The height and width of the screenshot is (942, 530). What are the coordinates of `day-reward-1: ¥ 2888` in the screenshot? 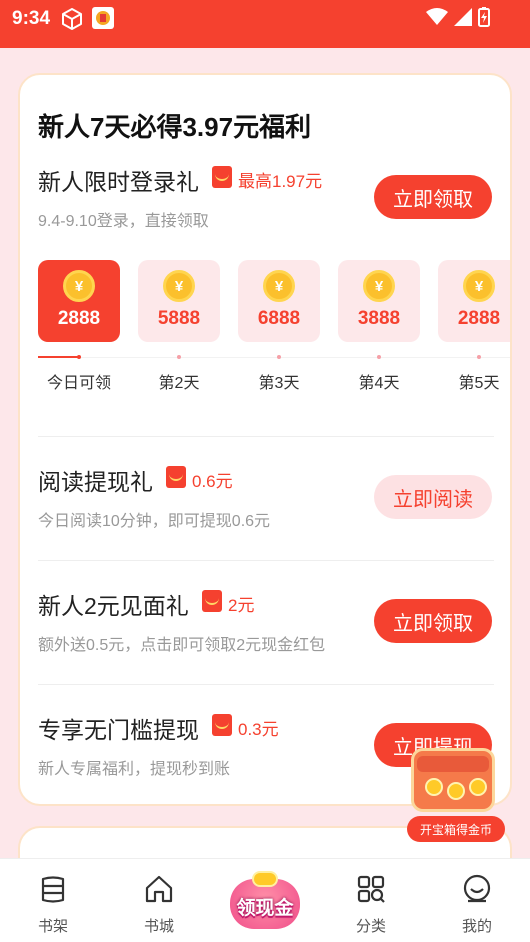 It's located at (79, 301).